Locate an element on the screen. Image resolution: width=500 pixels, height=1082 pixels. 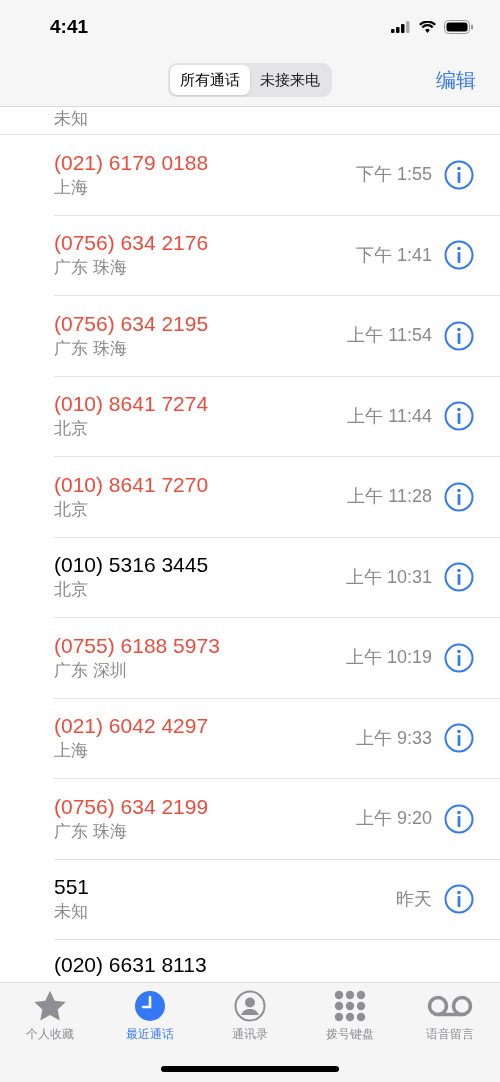
phone-number: (021) 6042 4297 is located at coordinates (205, 726).